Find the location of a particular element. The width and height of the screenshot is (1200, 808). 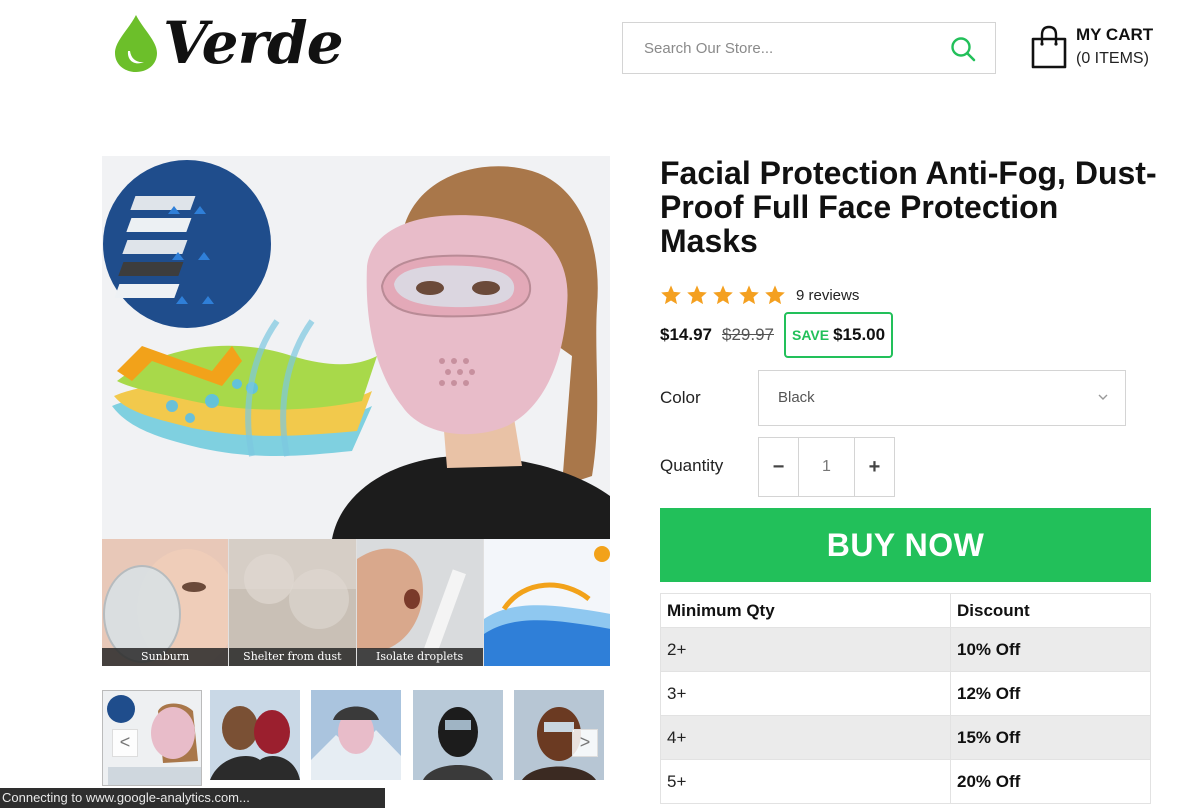

min-qty-cell: 4+ is located at coordinates (805, 737).